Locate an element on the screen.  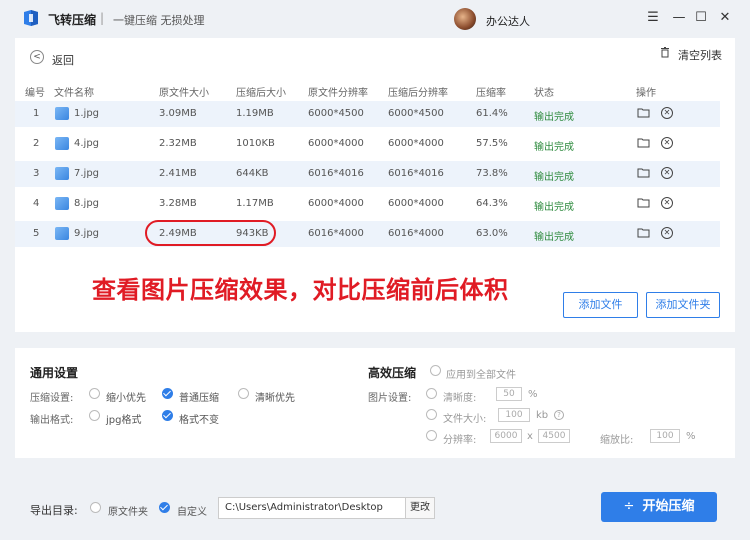
row-rate: 63.0% is located at coordinates (492, 233).